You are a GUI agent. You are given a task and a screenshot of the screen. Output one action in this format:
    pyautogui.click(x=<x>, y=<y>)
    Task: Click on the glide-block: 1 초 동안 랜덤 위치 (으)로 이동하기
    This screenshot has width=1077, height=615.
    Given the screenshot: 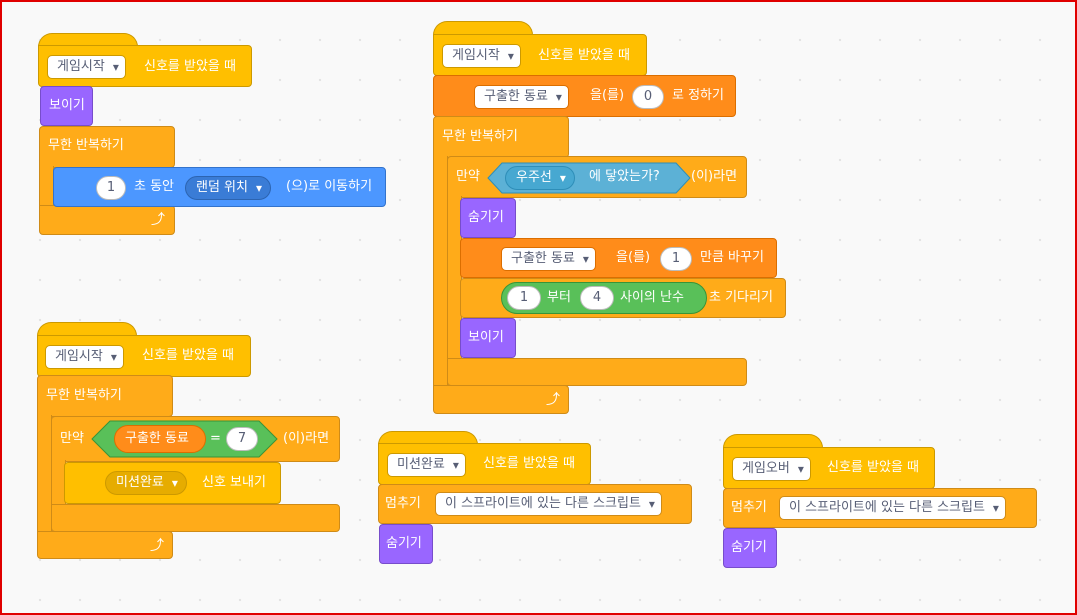 What is the action you would take?
    pyautogui.click(x=219, y=187)
    